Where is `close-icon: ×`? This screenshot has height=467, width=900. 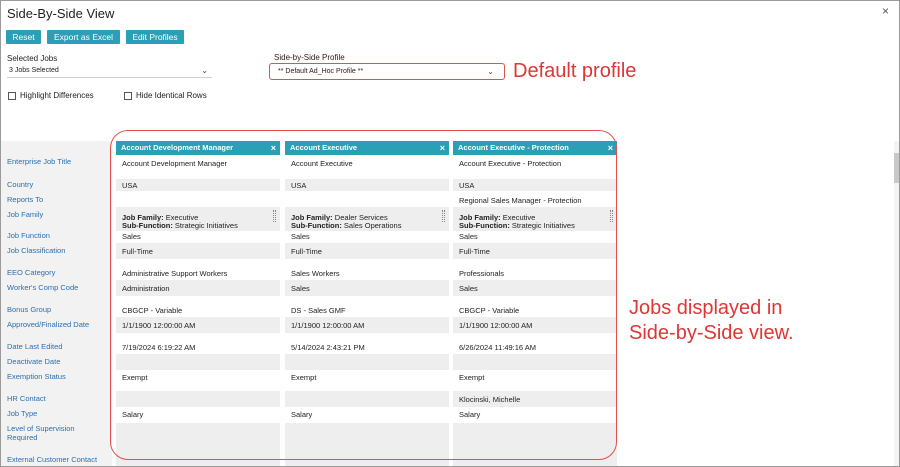
close-icon: × is located at coordinates (885, 11).